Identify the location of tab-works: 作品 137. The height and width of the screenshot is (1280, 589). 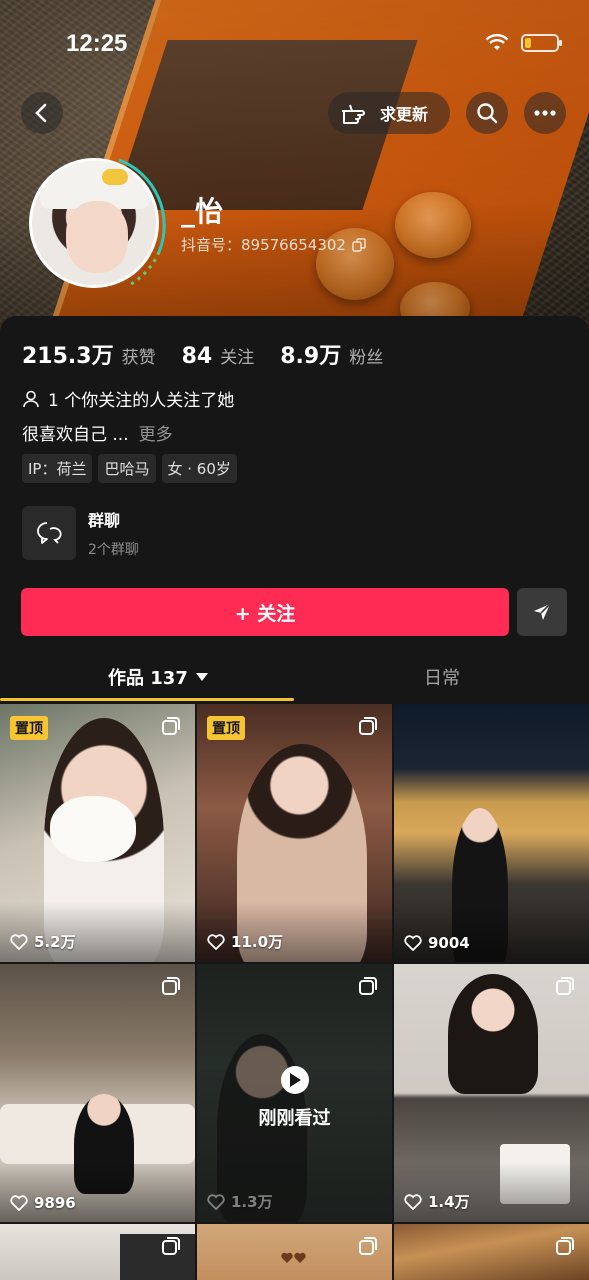
(158, 677).